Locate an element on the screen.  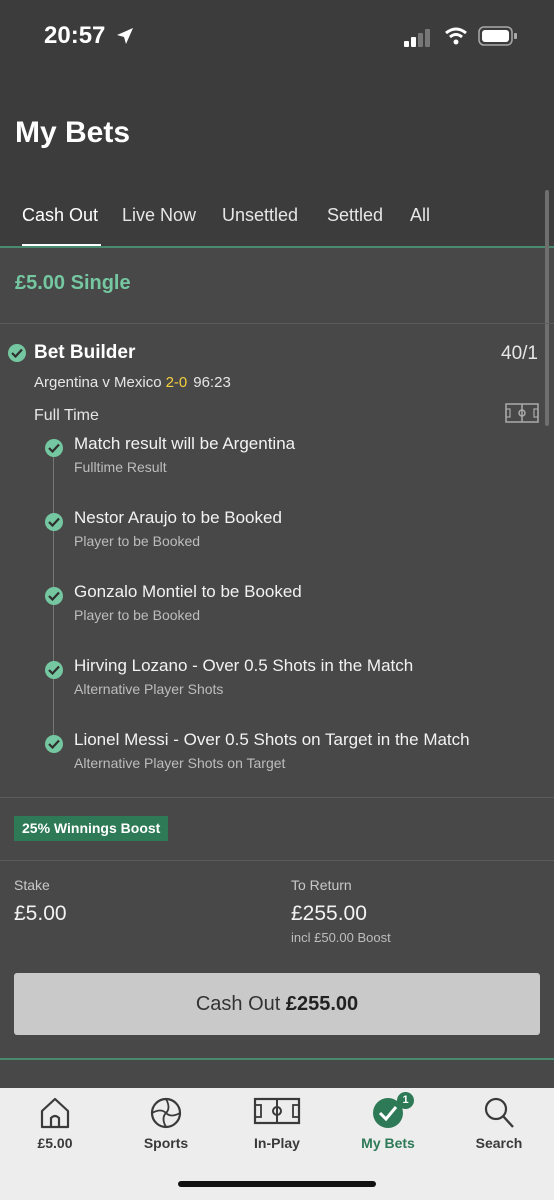
tab-cash-out: Cash Out is located at coordinates (60, 215).